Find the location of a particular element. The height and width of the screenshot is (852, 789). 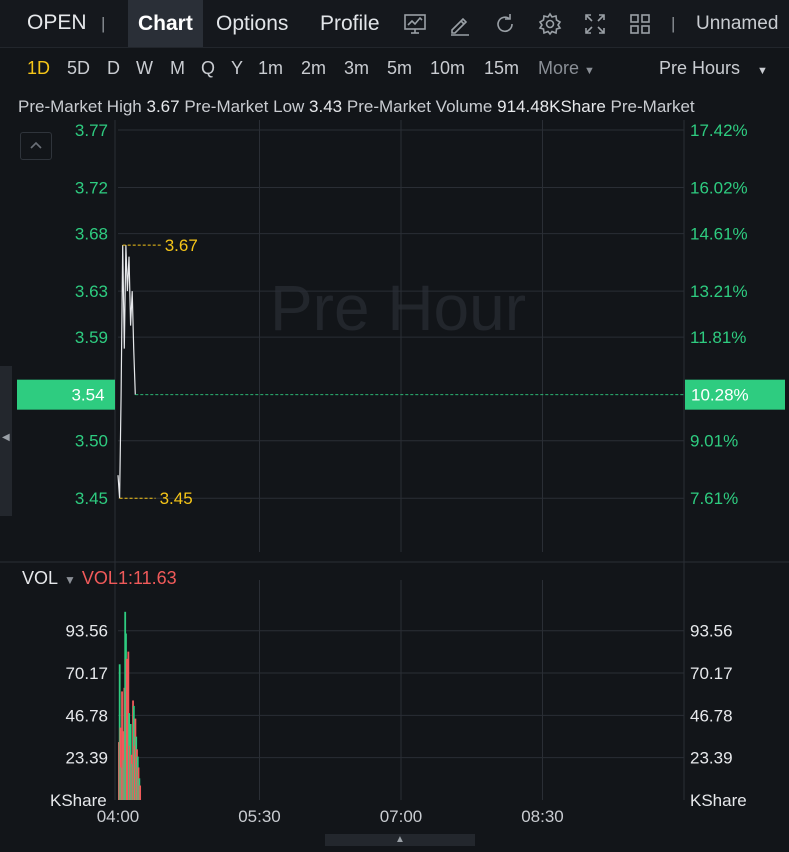

collapse-panel-button is located at coordinates (36, 146).